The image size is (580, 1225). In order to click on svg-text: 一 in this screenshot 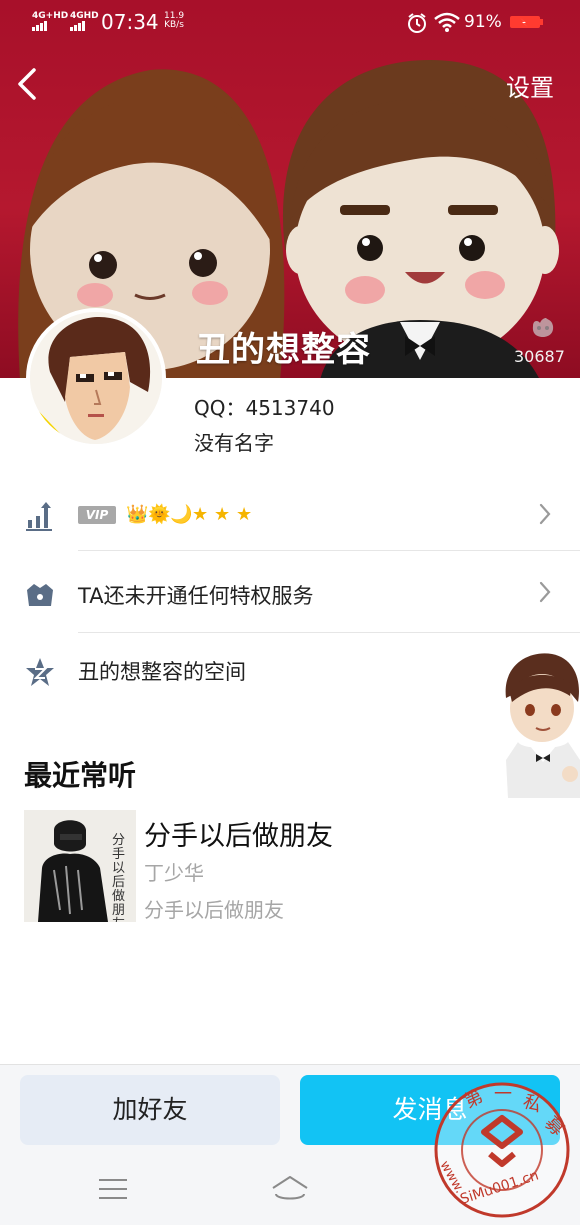, I will do `click(503, 1094)`.